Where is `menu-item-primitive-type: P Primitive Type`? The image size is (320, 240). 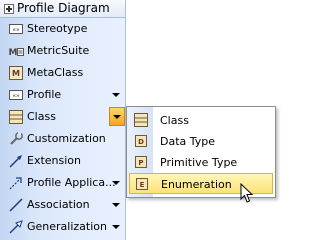 menu-item-primitive-type: P Primitive Type is located at coordinates (201, 162).